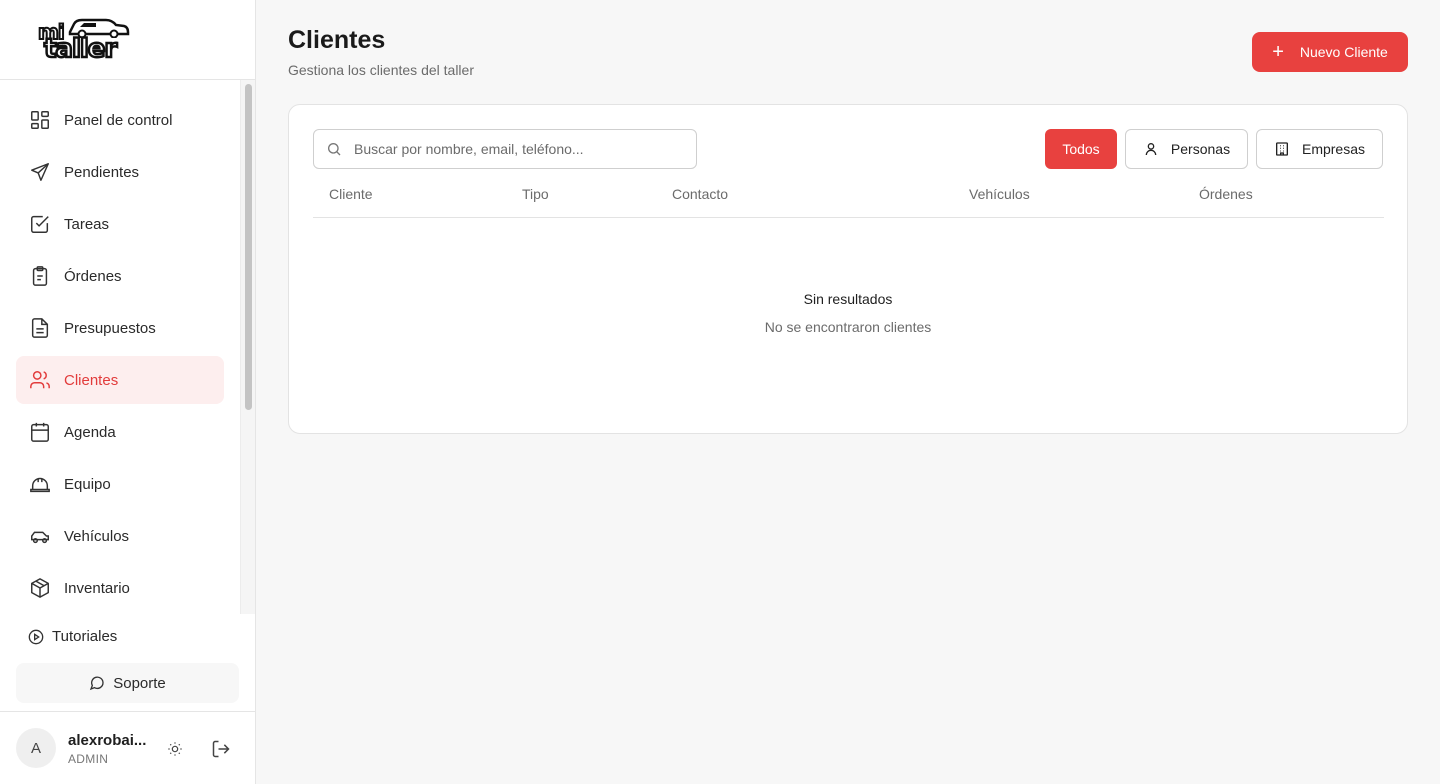  I want to click on calendar-icon, so click(40, 432).